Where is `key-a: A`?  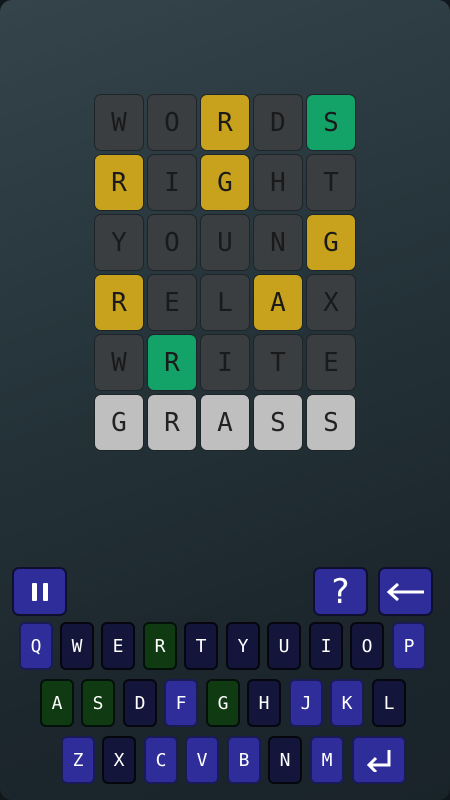 key-a: A is located at coordinates (57, 703).